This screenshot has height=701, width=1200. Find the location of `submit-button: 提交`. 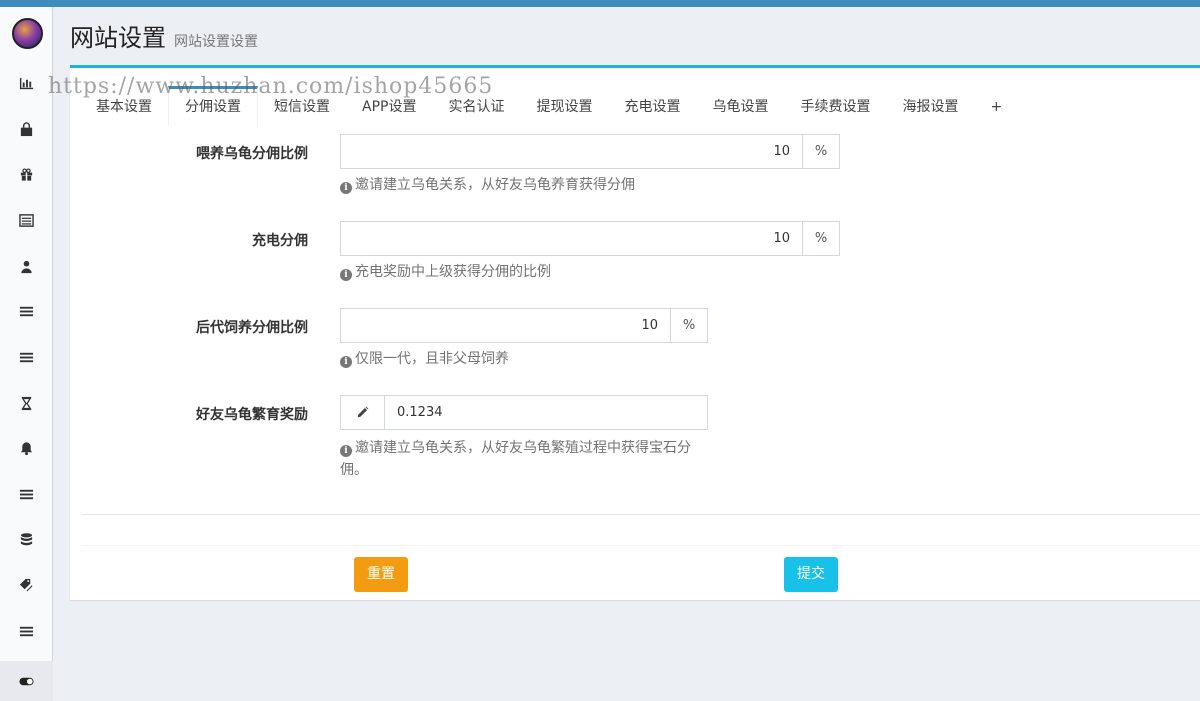

submit-button: 提交 is located at coordinates (811, 574).